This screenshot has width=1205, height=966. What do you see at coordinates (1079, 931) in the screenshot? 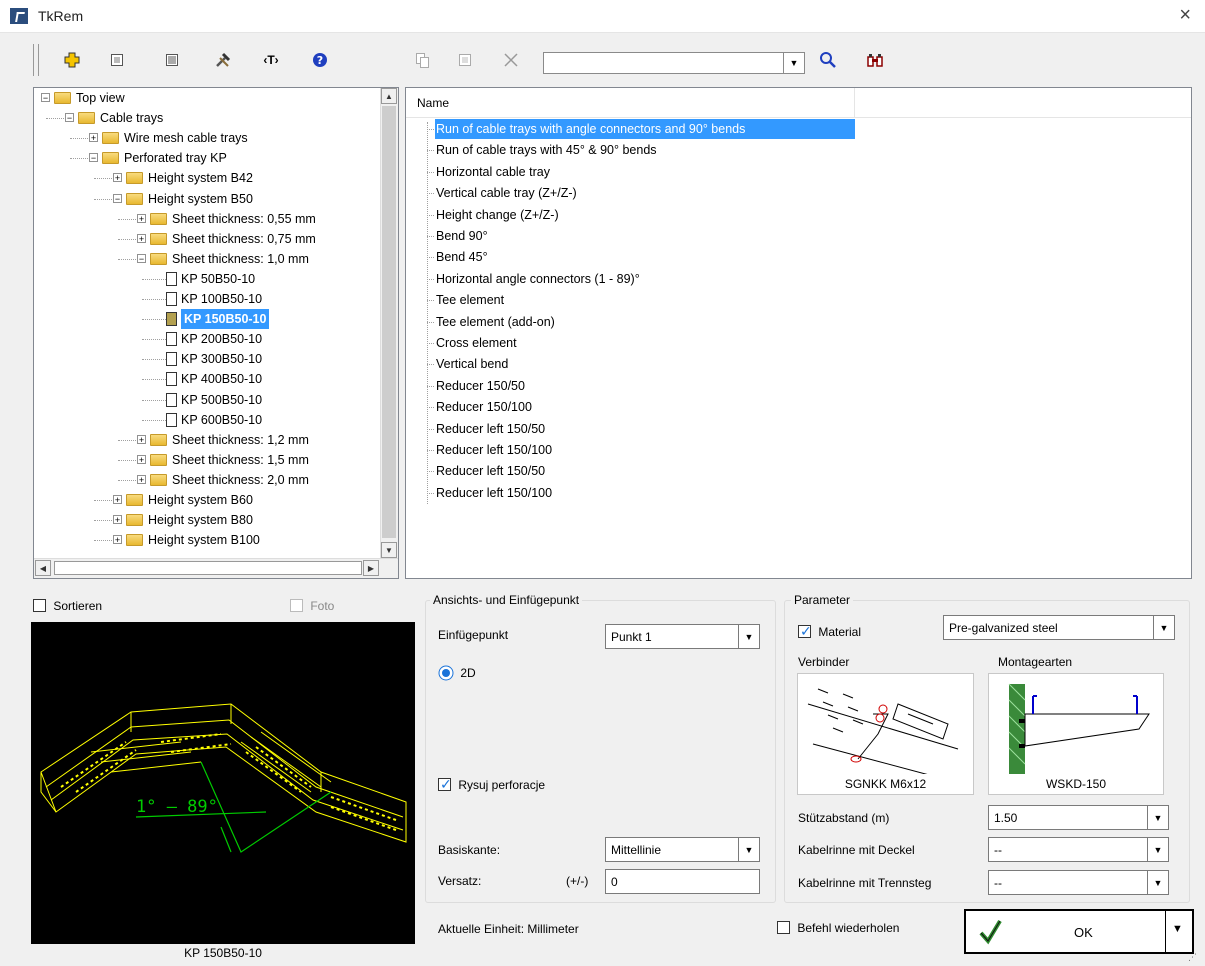
I see `ok-button: OK ▼` at bounding box center [1079, 931].